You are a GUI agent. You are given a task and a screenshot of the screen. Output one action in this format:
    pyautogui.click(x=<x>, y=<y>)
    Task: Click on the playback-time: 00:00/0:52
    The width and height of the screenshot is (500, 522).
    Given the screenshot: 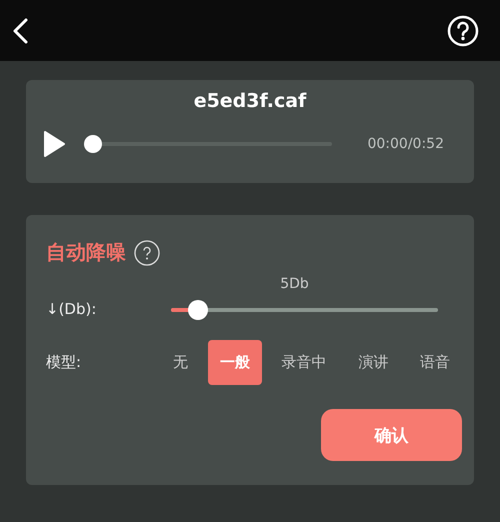 What is the action you would take?
    pyautogui.click(x=405, y=144)
    